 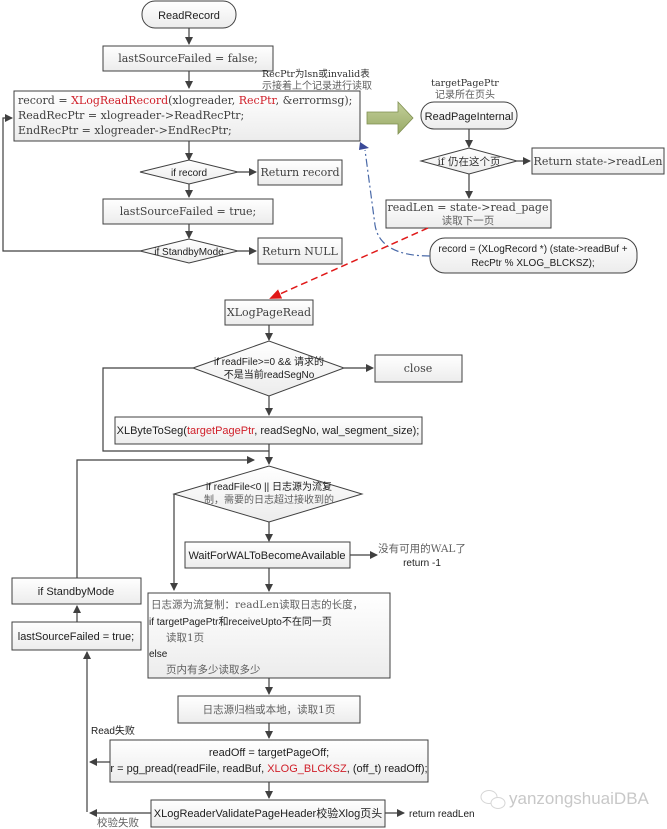 I want to click on if-same-page-label: if 仍在这个页, so click(x=468, y=161).